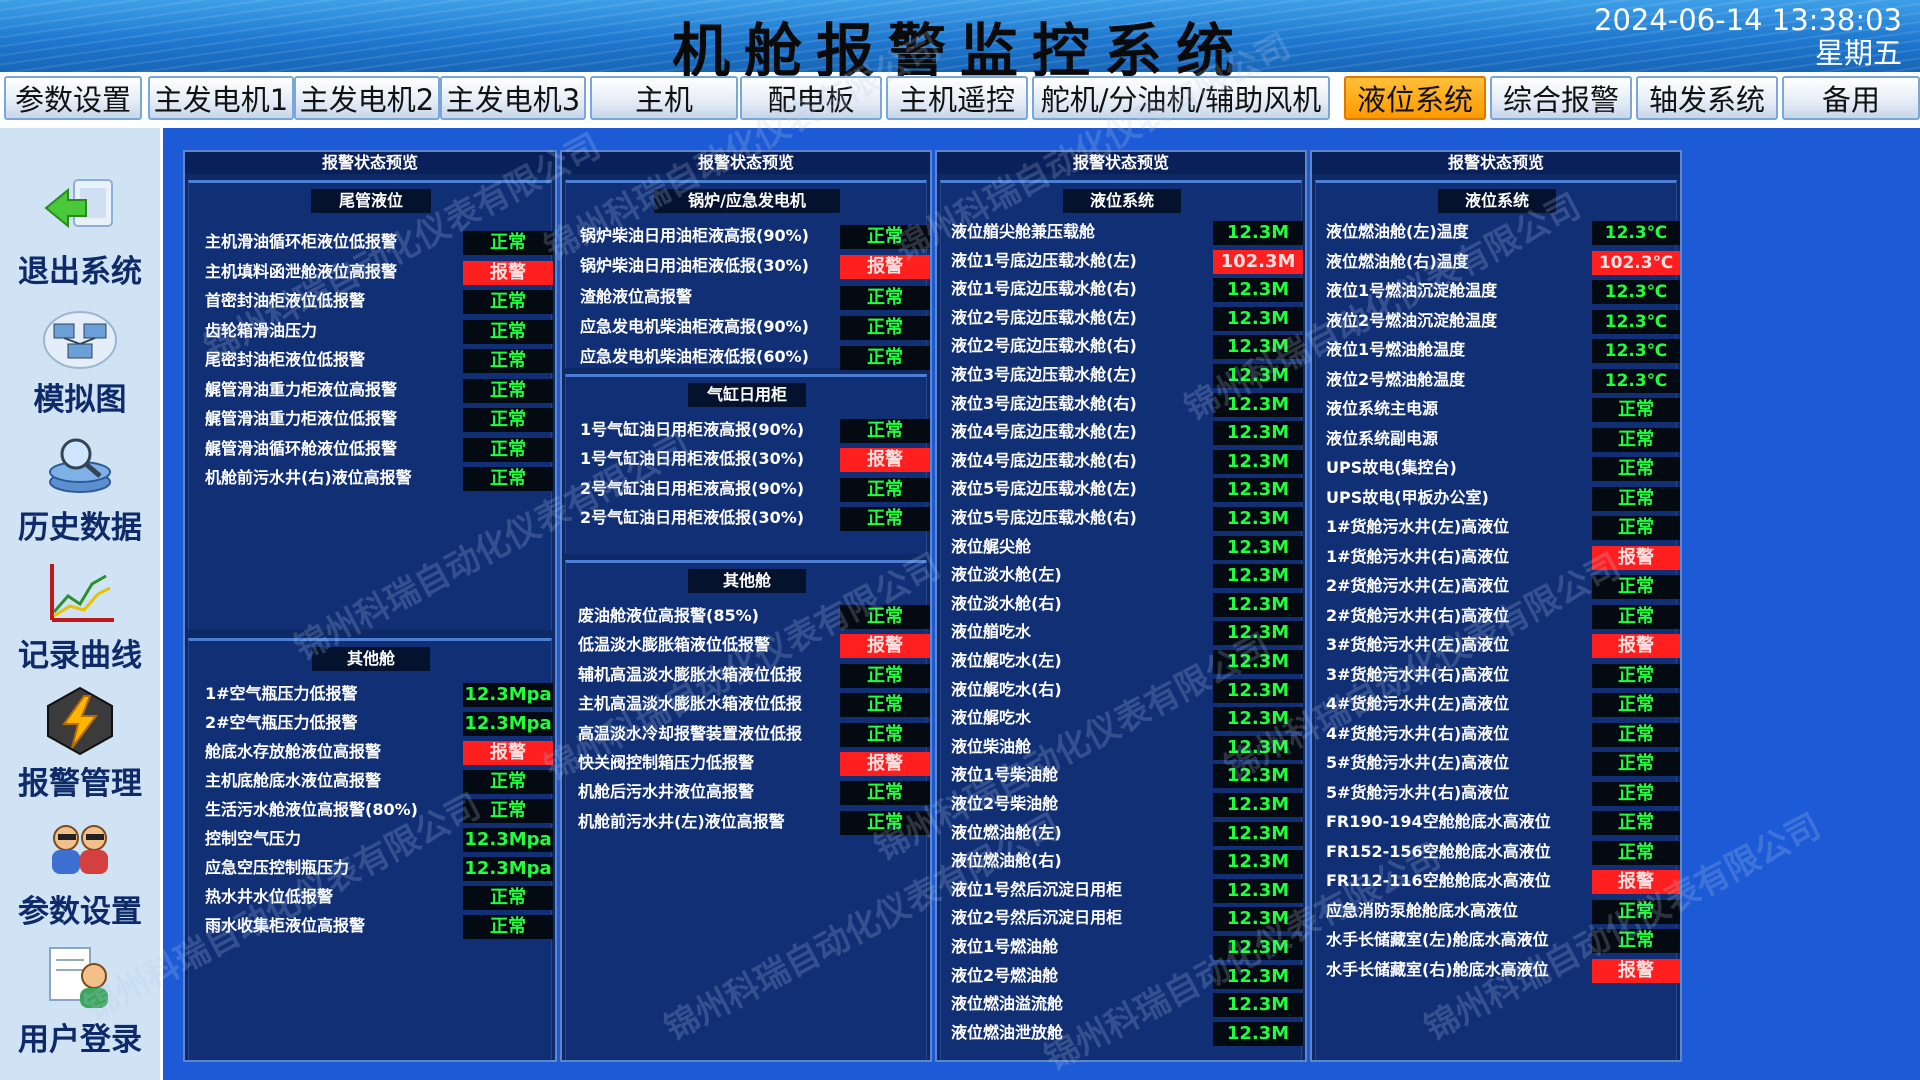 Image resolution: width=1920 pixels, height=1080 pixels. What do you see at coordinates (1437, 939) in the screenshot?
I see `status-label: 水手长储藏室(左)舱底水高液位` at bounding box center [1437, 939].